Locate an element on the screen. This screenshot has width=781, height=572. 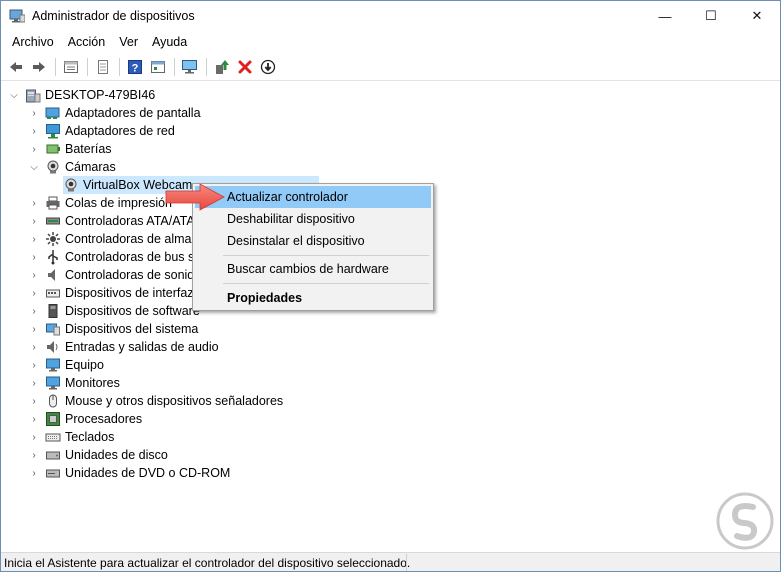
tree-item-dispositivos-sistema: › Dispositivos del sistema is located at coordinates (113, 329).